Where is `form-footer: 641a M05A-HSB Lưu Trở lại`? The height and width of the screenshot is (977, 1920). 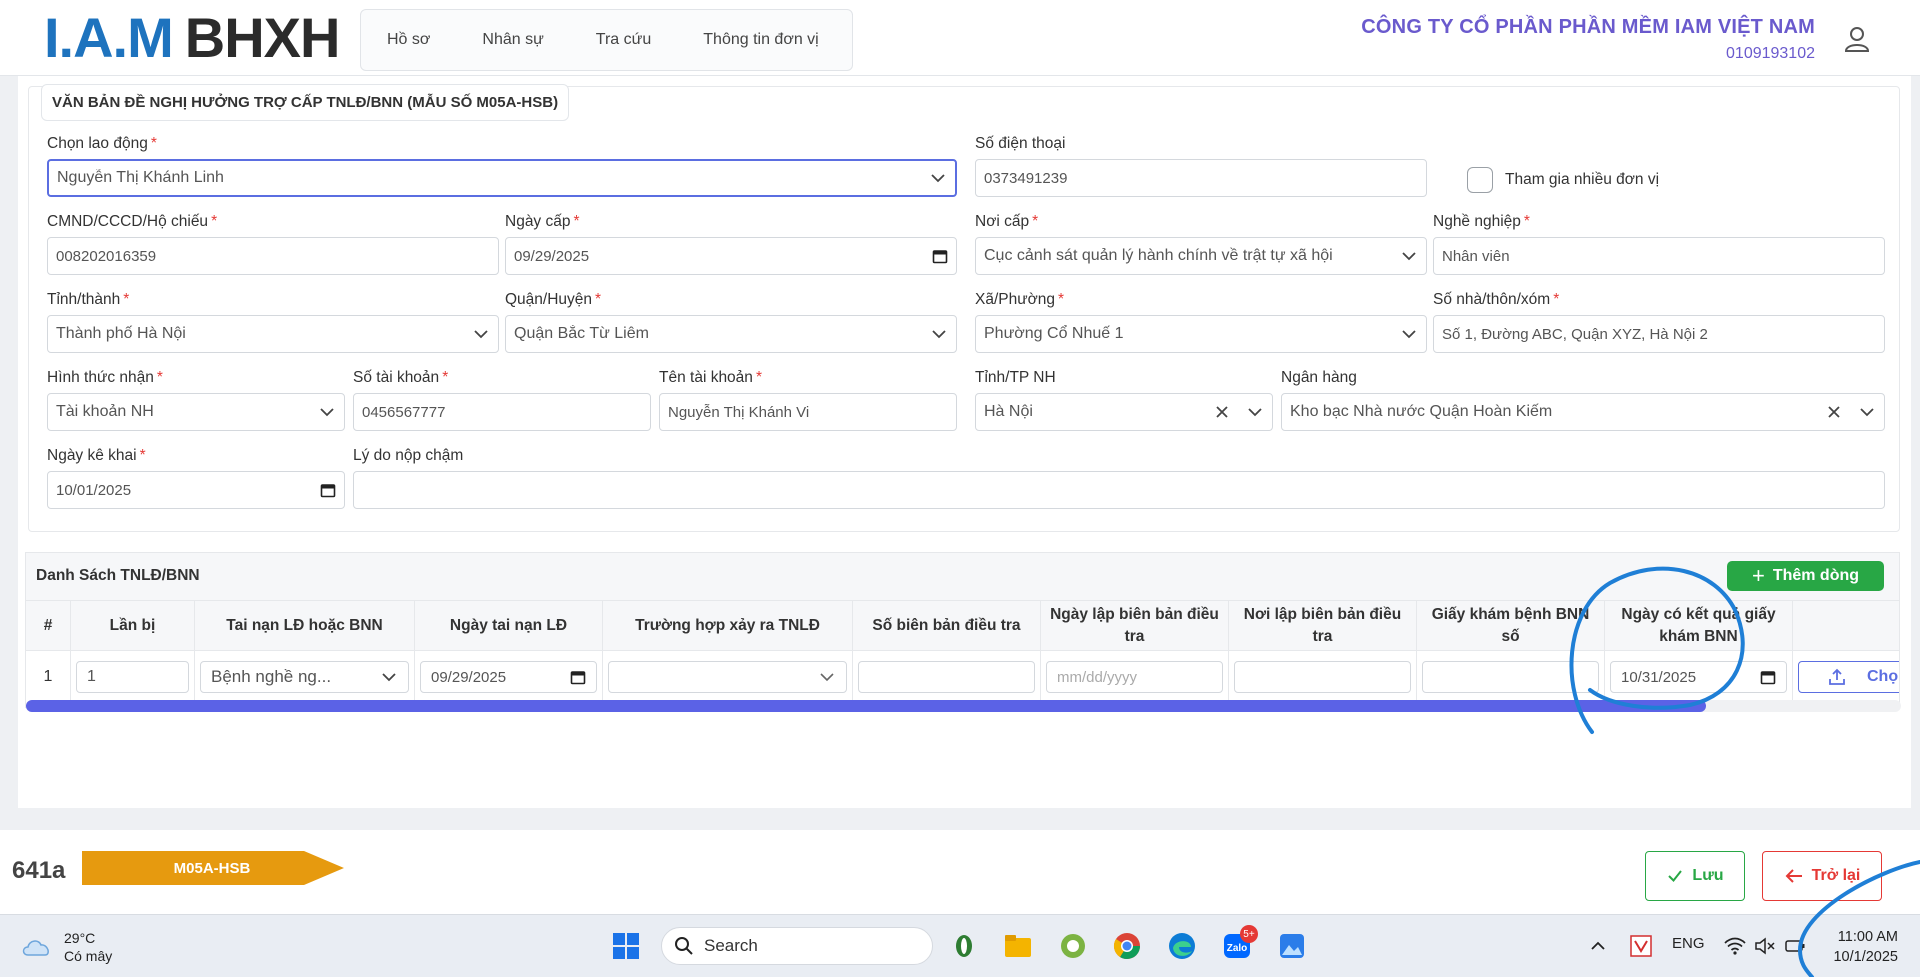 form-footer: 641a M05A-HSB Lưu Trở lại is located at coordinates (960, 872).